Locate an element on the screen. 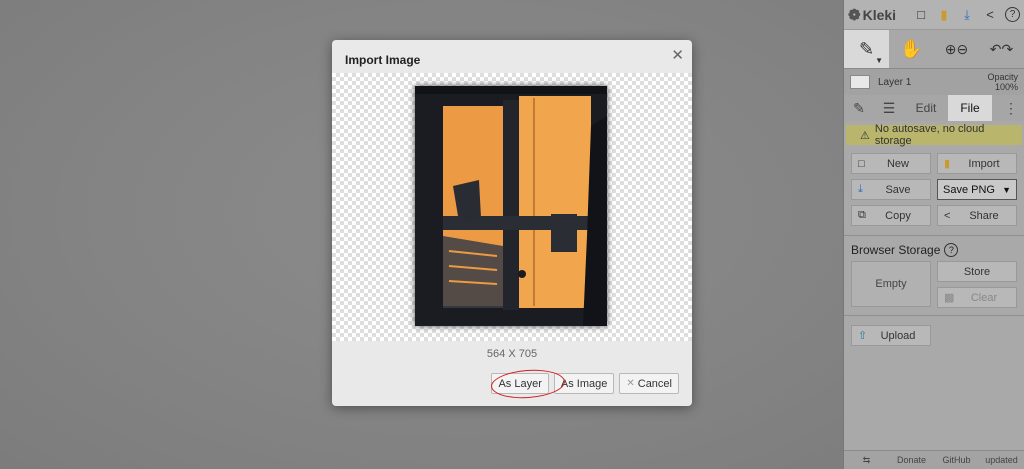 The height and width of the screenshot is (469, 1024). zoom-tool: ⊕⊖ is located at coordinates (956, 49).